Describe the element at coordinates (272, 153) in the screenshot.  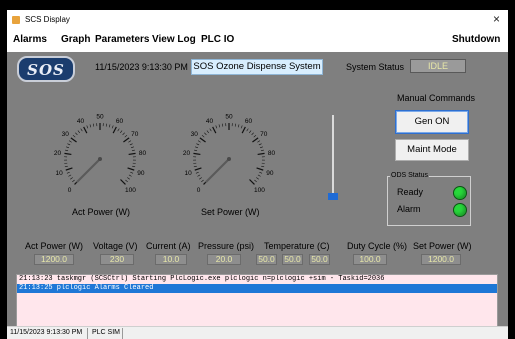
I see `gauge-tick-label: 80` at that location.